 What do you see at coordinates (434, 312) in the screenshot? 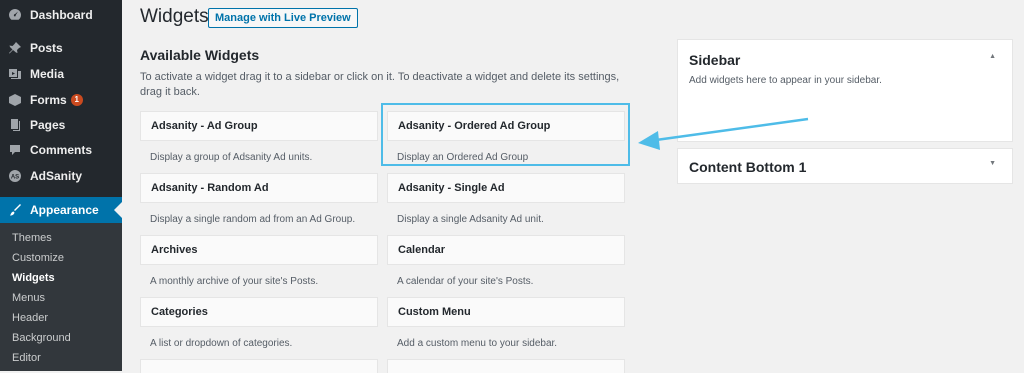
I see `widget-title: Custom Menu` at bounding box center [434, 312].